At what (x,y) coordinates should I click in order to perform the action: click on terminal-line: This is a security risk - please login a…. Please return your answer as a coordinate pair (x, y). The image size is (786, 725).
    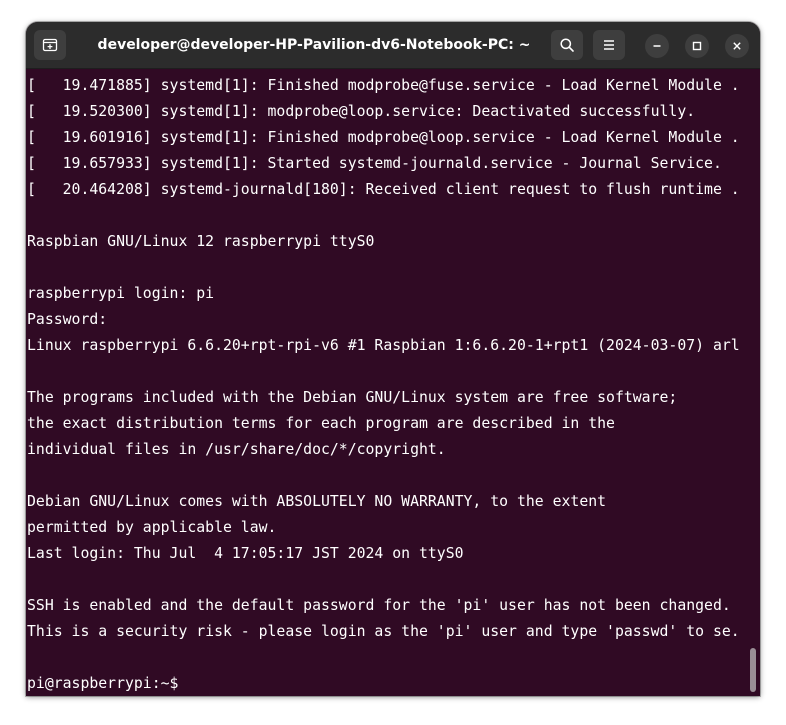
    Looking at the image, I should click on (383, 631).